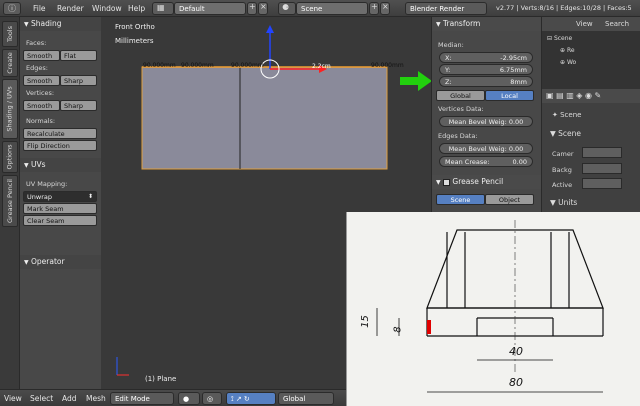  What do you see at coordinates (60, 220) in the screenshot?
I see `clear-seam-button: Clear Seam` at bounding box center [60, 220].